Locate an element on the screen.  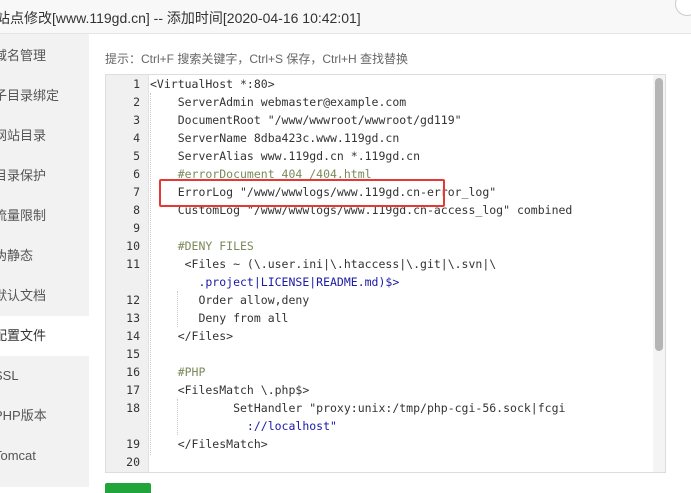
code-line: 1 <VirtualHost *:80> is located at coordinates (204, 84).